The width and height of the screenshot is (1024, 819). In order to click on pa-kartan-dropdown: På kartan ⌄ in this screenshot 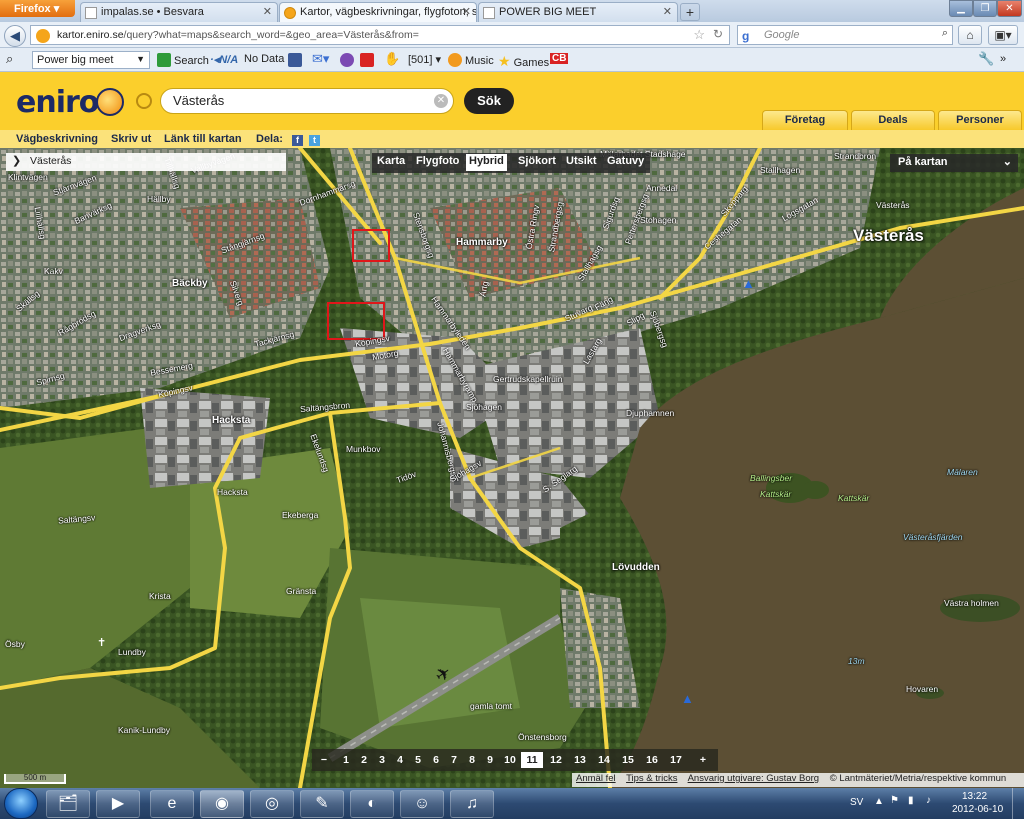, I will do `click(954, 163)`.